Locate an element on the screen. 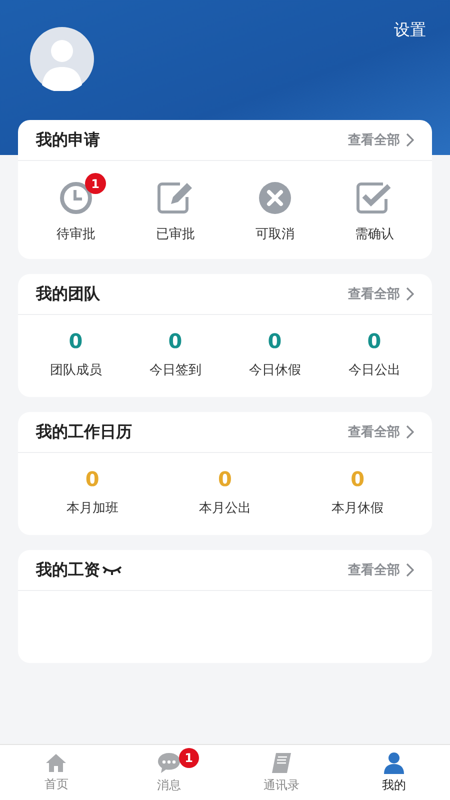 The image size is (450, 800). stat-label: 今日公出 is located at coordinates (374, 370).